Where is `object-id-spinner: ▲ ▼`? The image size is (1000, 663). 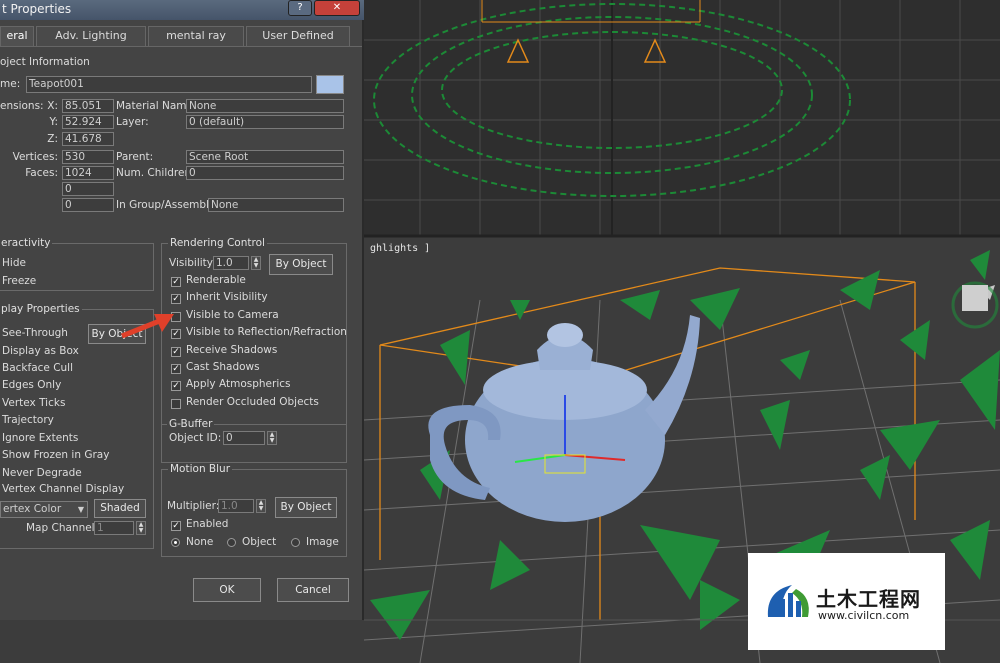
object-id-spinner: ▲ ▼ is located at coordinates (272, 438).